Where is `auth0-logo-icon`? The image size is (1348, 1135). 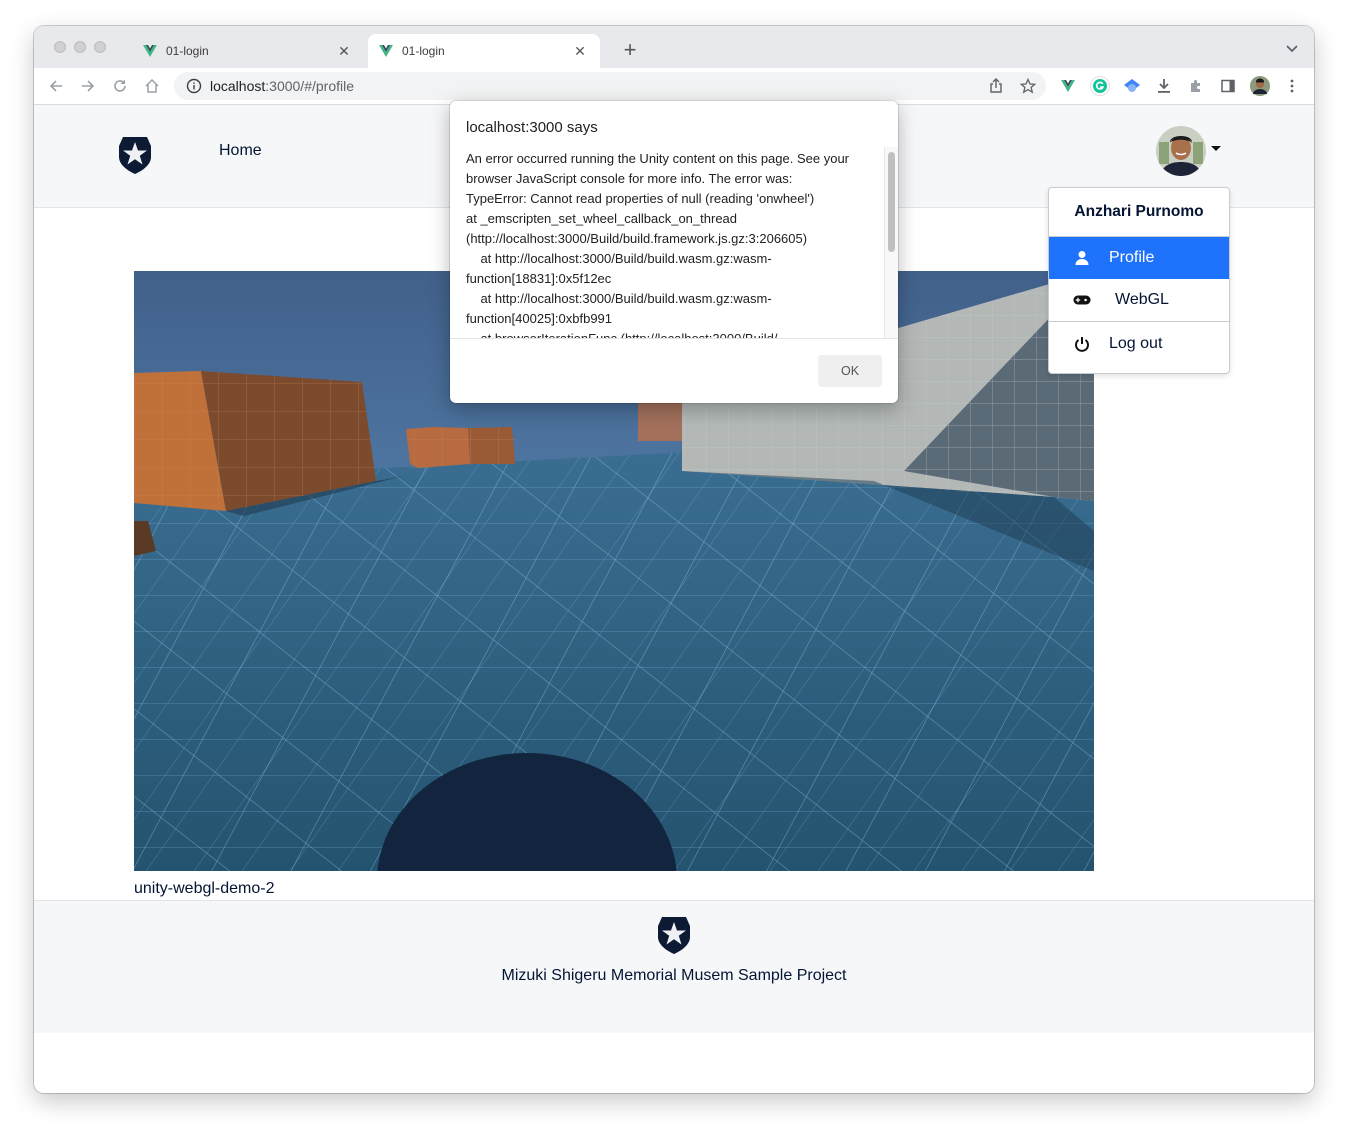
auth0-logo-icon is located at coordinates (135, 155).